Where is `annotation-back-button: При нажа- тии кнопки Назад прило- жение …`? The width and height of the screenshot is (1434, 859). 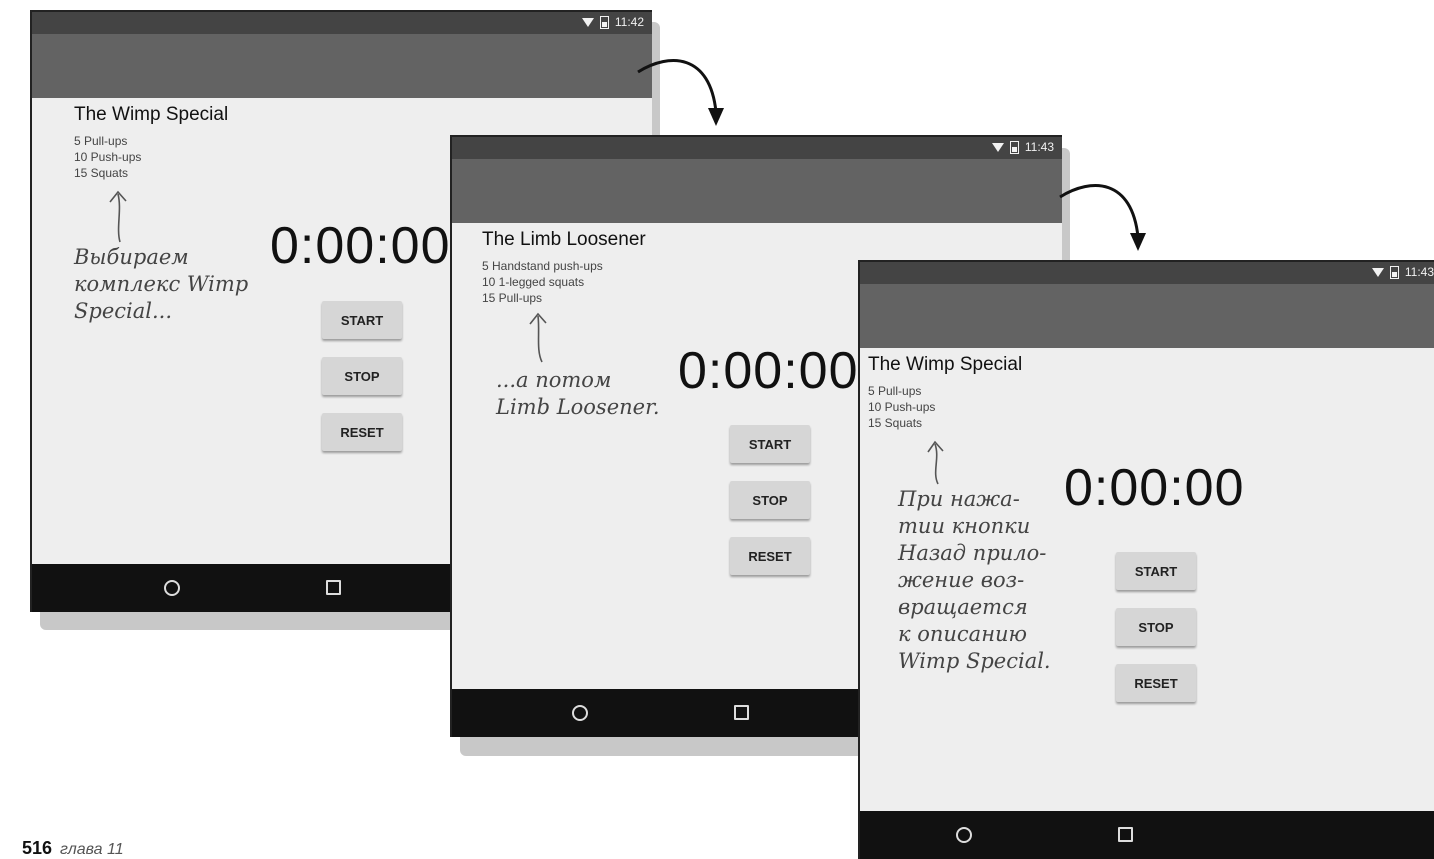 annotation-back-button: При нажа- тии кнопки Назад прило- жение … is located at coordinates (974, 580).